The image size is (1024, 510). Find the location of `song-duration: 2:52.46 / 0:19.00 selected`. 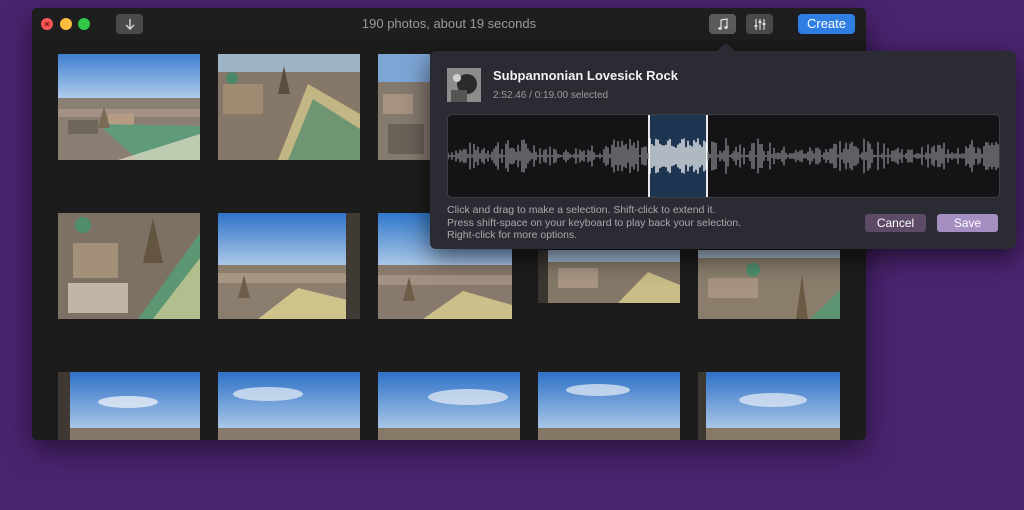

song-duration: 2:52.46 / 0:19.00 selected is located at coordinates (551, 95).